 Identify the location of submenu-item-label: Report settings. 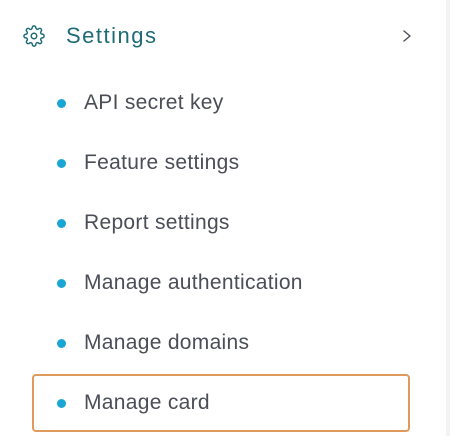
(157, 222).